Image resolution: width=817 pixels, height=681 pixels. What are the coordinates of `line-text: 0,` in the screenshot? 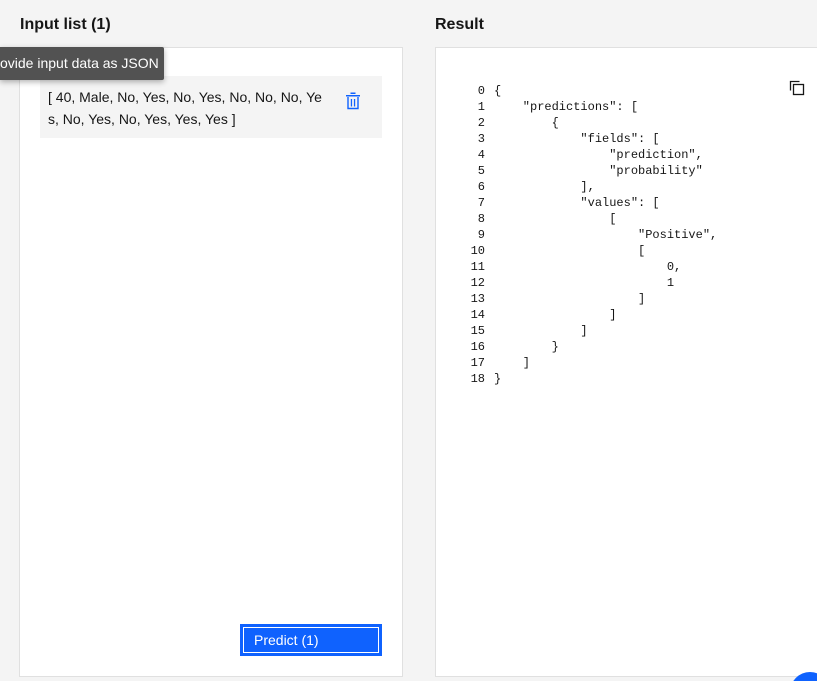 It's located at (588, 267).